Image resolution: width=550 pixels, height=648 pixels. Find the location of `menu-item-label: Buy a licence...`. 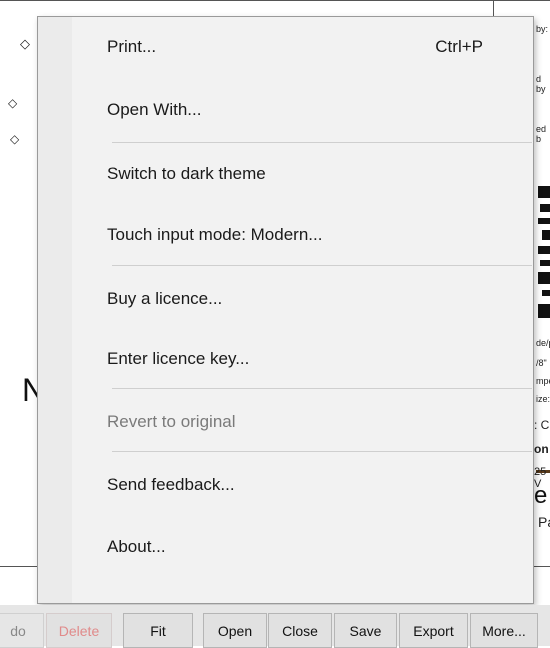

menu-item-label: Buy a licence... is located at coordinates (165, 298).